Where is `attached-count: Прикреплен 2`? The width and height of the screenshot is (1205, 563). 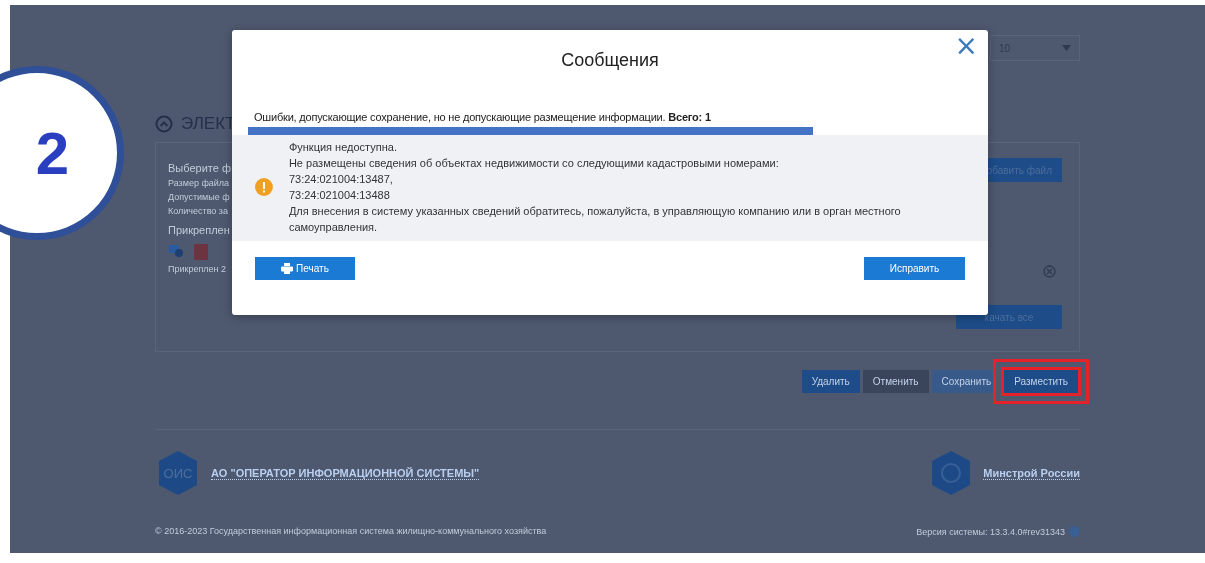 attached-count: Прикреплен 2 is located at coordinates (198, 269).